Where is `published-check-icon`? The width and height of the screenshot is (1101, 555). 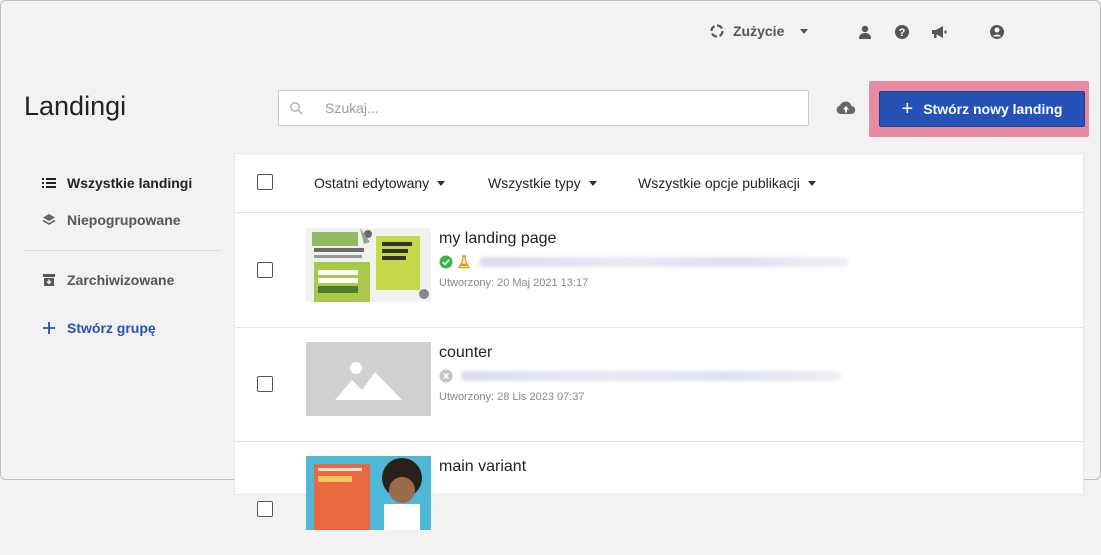 published-check-icon is located at coordinates (446, 262).